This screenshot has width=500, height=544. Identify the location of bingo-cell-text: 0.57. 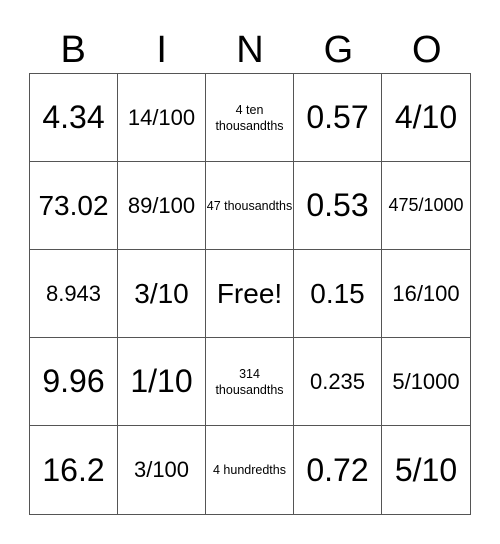
(337, 117).